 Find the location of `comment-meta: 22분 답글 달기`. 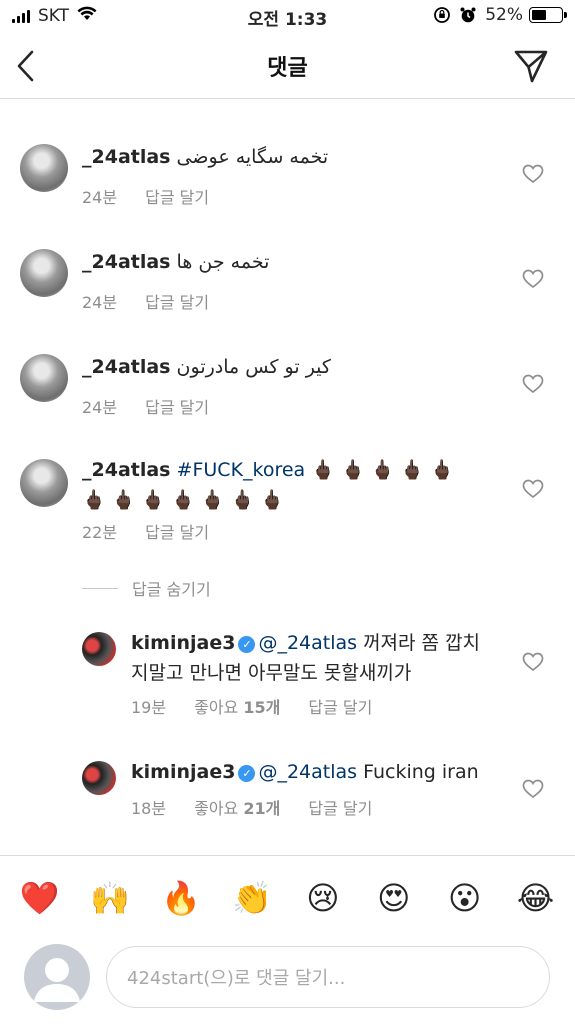

comment-meta: 22분 답글 달기 is located at coordinates (145, 531).